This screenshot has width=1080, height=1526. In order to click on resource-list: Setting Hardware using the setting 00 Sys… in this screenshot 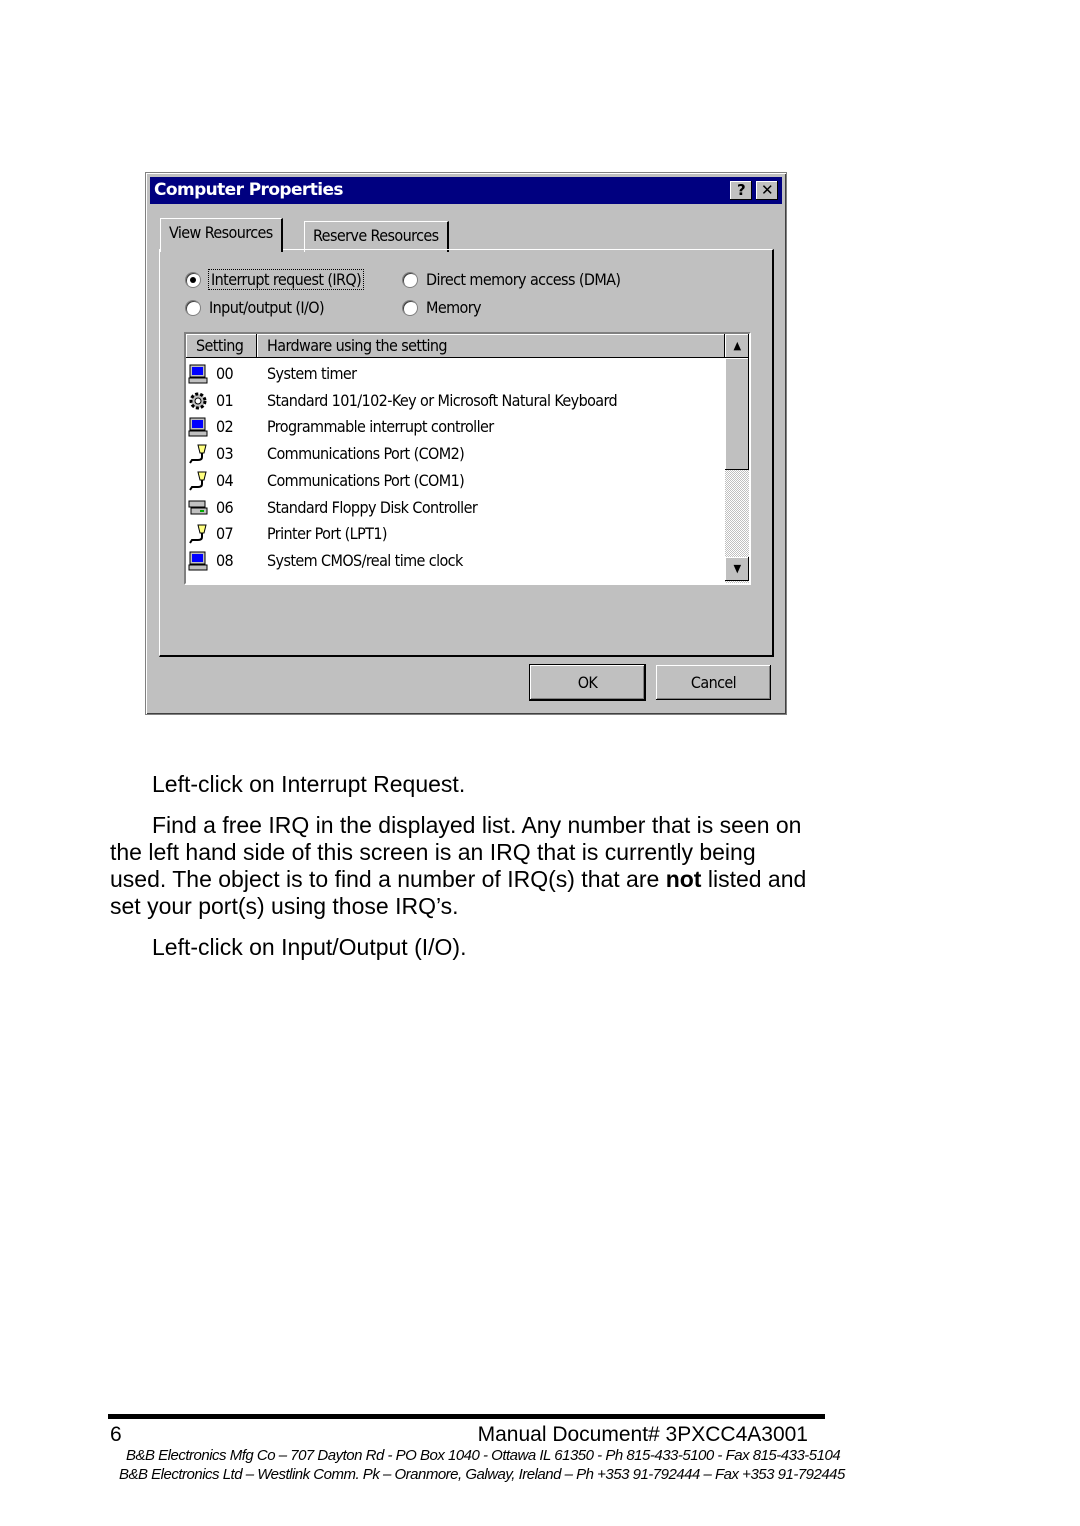, I will do `click(467, 458)`.